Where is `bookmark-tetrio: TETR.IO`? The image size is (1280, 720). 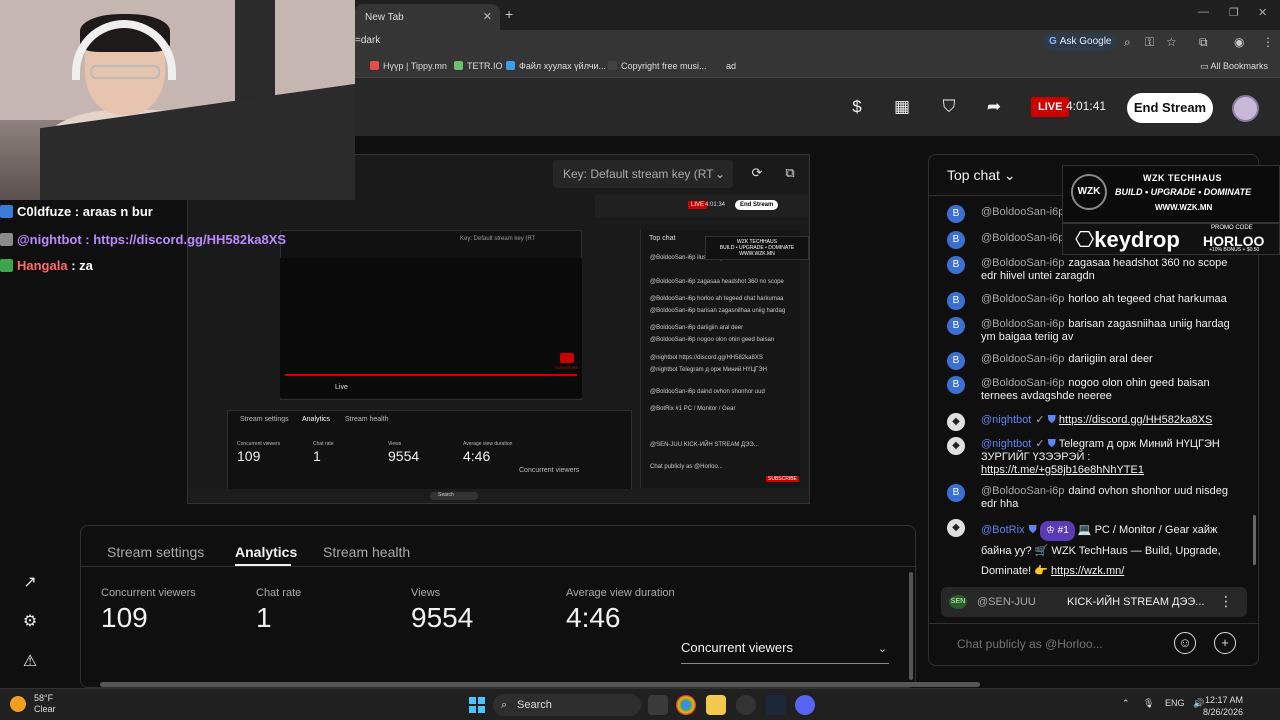 bookmark-tetrio: TETR.IO is located at coordinates (478, 66).